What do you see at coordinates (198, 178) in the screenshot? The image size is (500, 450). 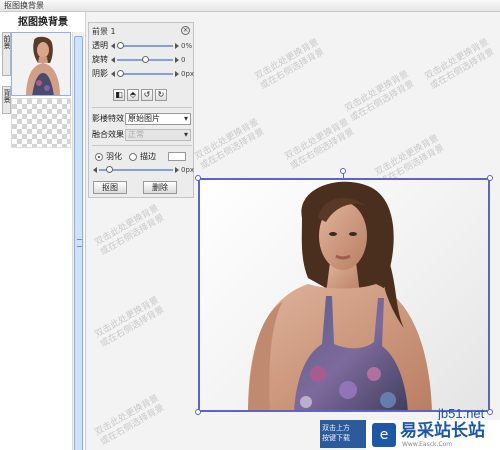 I see `resize-handle-top-left` at bounding box center [198, 178].